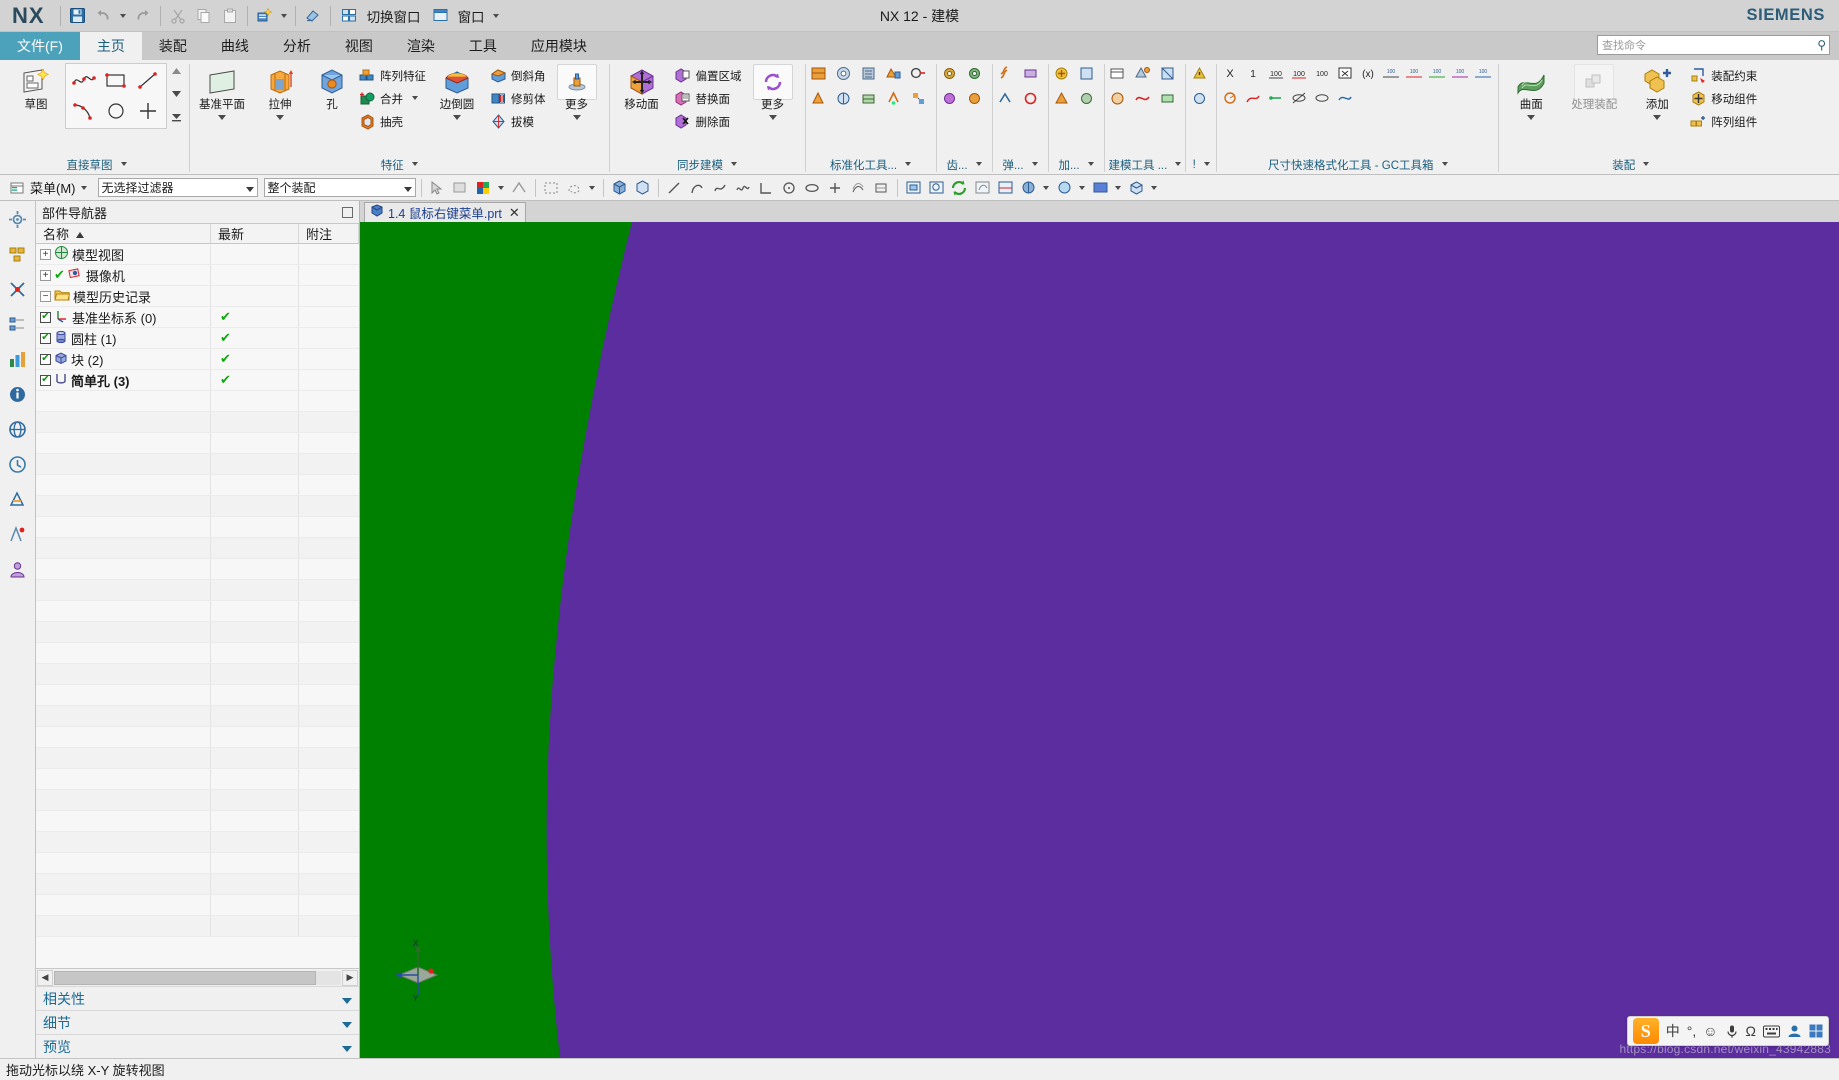  What do you see at coordinates (329, 233) in the screenshot?
I see `column-header-comment: 附注` at bounding box center [329, 233].